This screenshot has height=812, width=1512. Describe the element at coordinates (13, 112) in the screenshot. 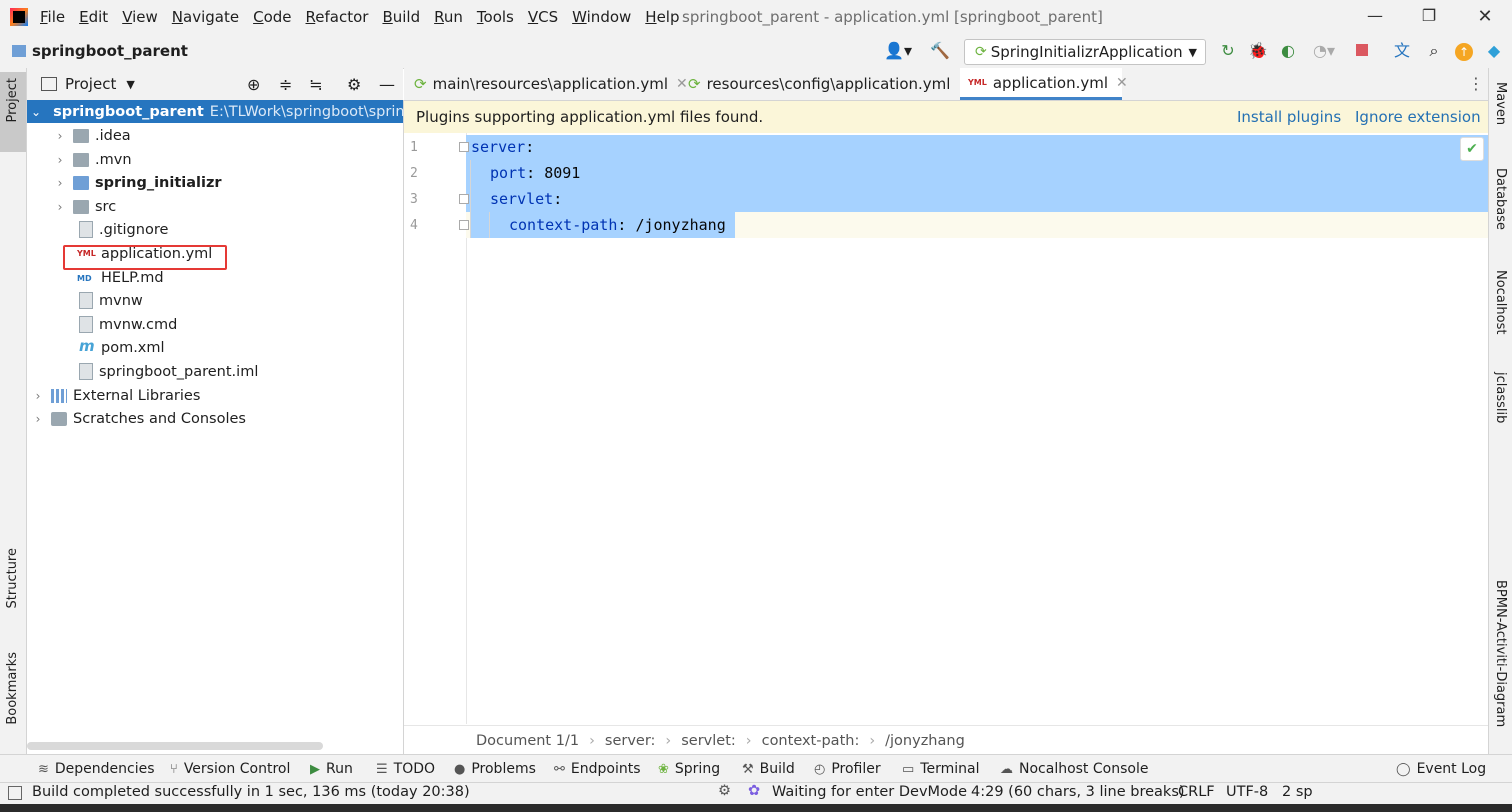

I see `project-tool-button: Project` at that location.